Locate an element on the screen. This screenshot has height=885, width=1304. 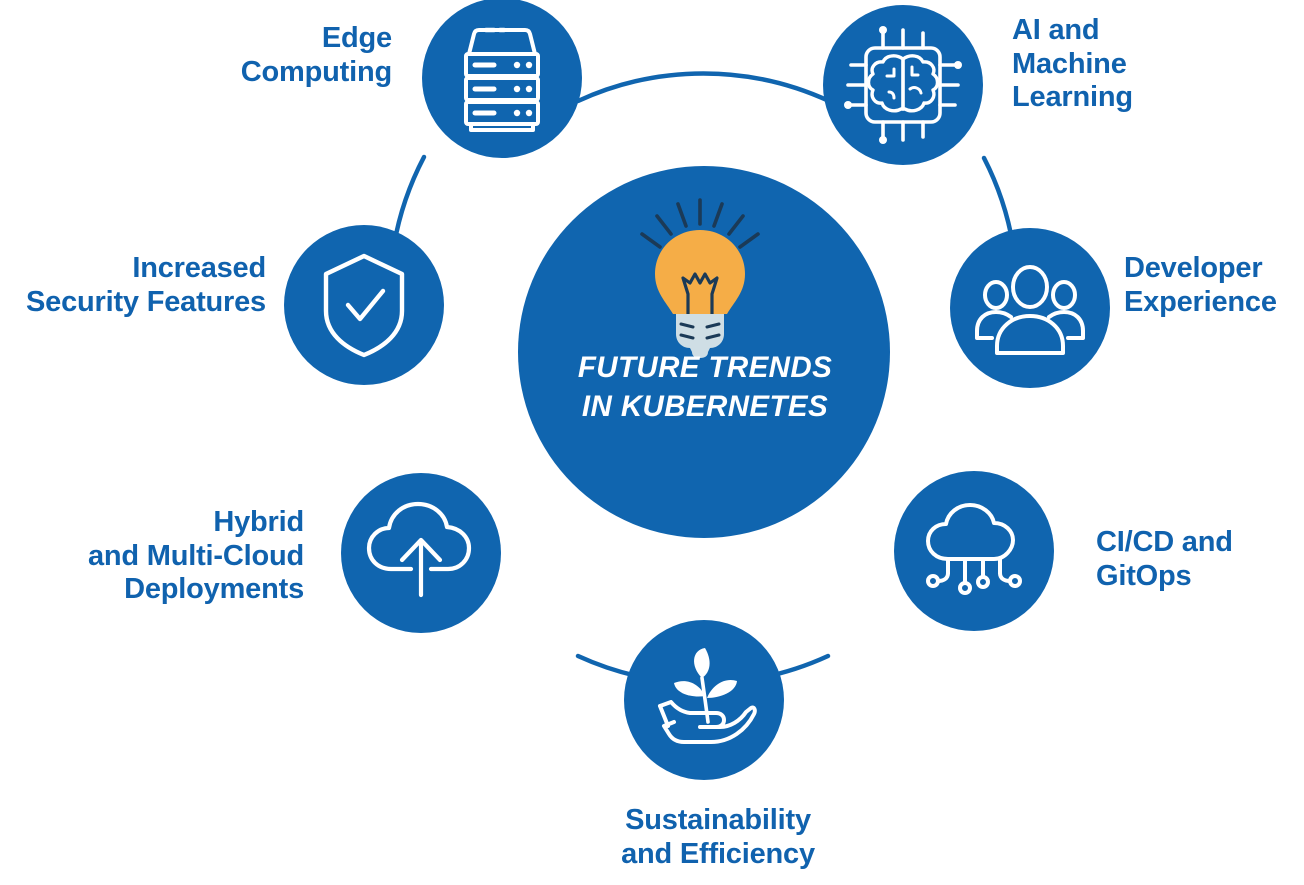
arc-hybrid-to-security is located at coordinates (409, 201).